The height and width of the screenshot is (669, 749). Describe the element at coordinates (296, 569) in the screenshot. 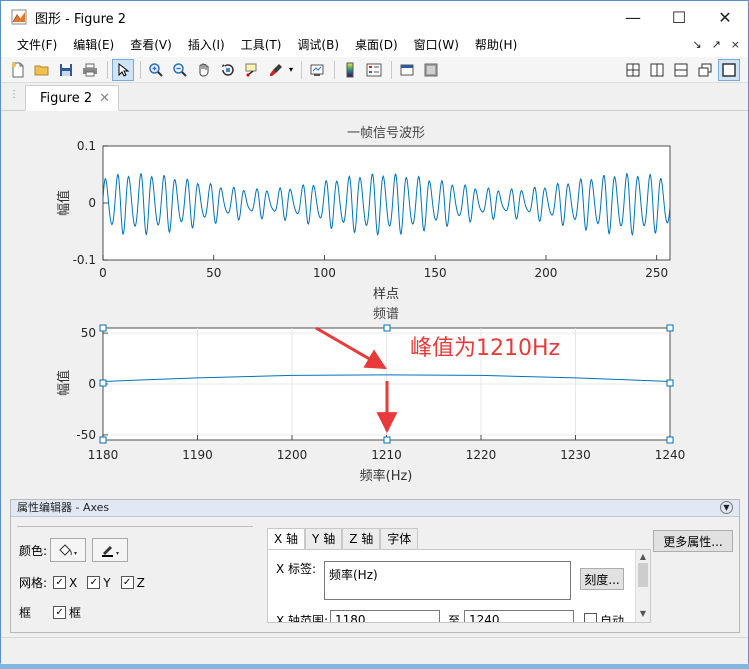

I see `x-label-caption: X 标签:` at that location.